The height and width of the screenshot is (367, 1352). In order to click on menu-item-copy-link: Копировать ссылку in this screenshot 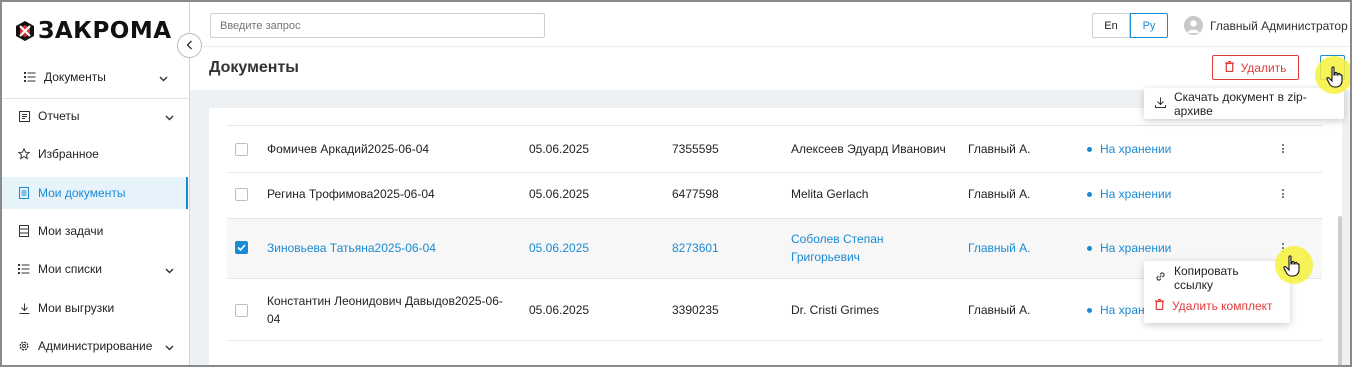, I will do `click(1217, 278)`.